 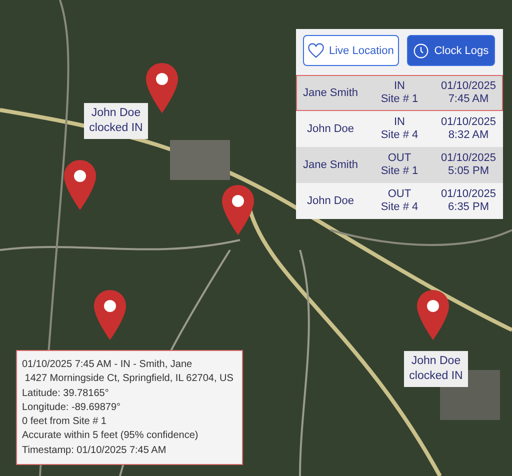 I want to click on clock-datetime: 01/10/2025 5:05 PM, so click(x=469, y=165).